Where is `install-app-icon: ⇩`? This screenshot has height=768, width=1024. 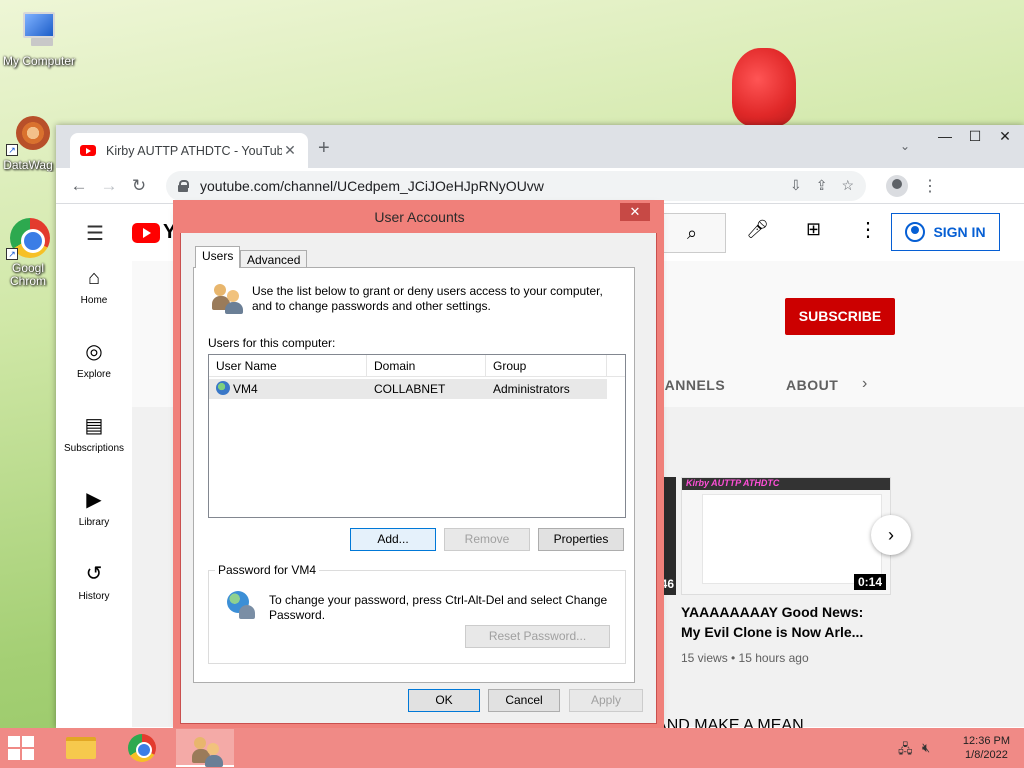
install-app-icon: ⇩ is located at coordinates (796, 185).